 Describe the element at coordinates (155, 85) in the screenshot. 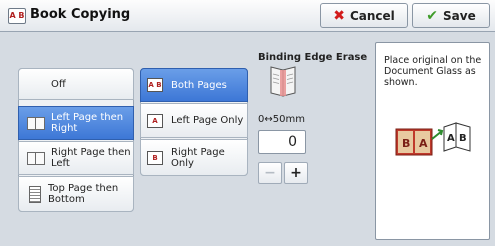

I see `both-pages-icon: A B` at that location.